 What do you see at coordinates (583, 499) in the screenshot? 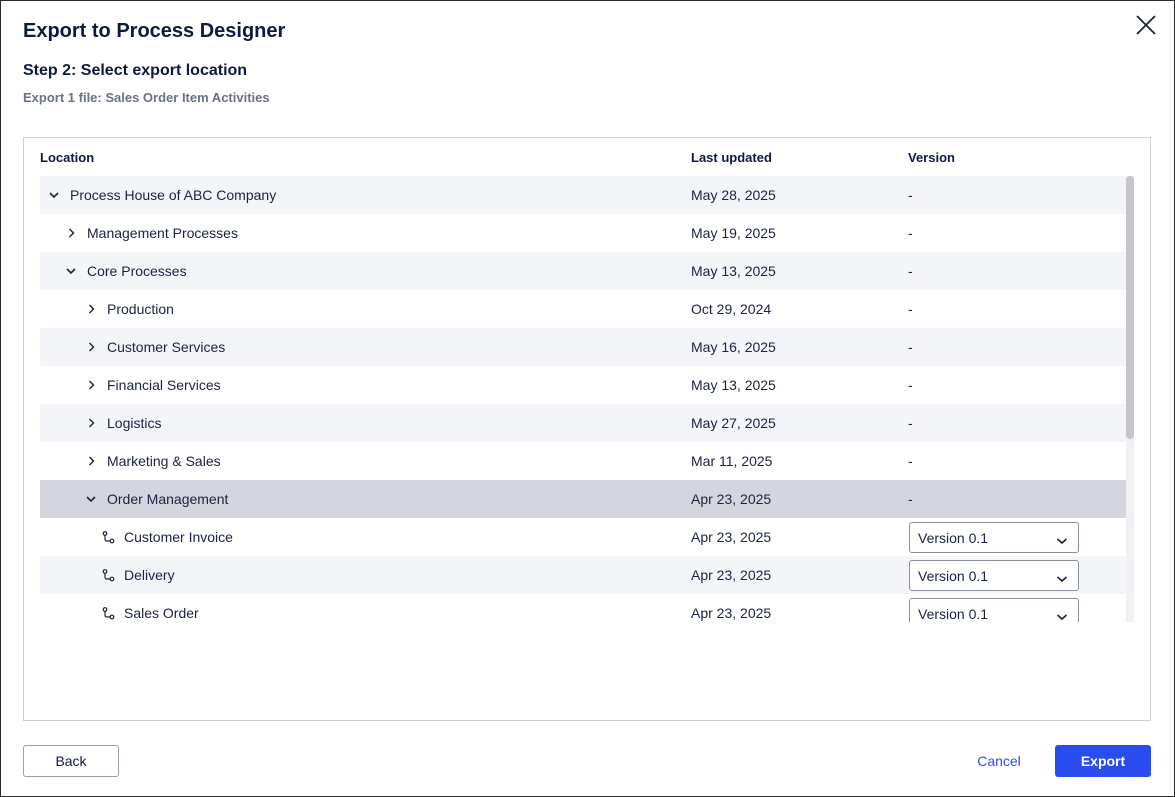
I see `table-row: Order Management Apr 23, 2025 -` at bounding box center [583, 499].